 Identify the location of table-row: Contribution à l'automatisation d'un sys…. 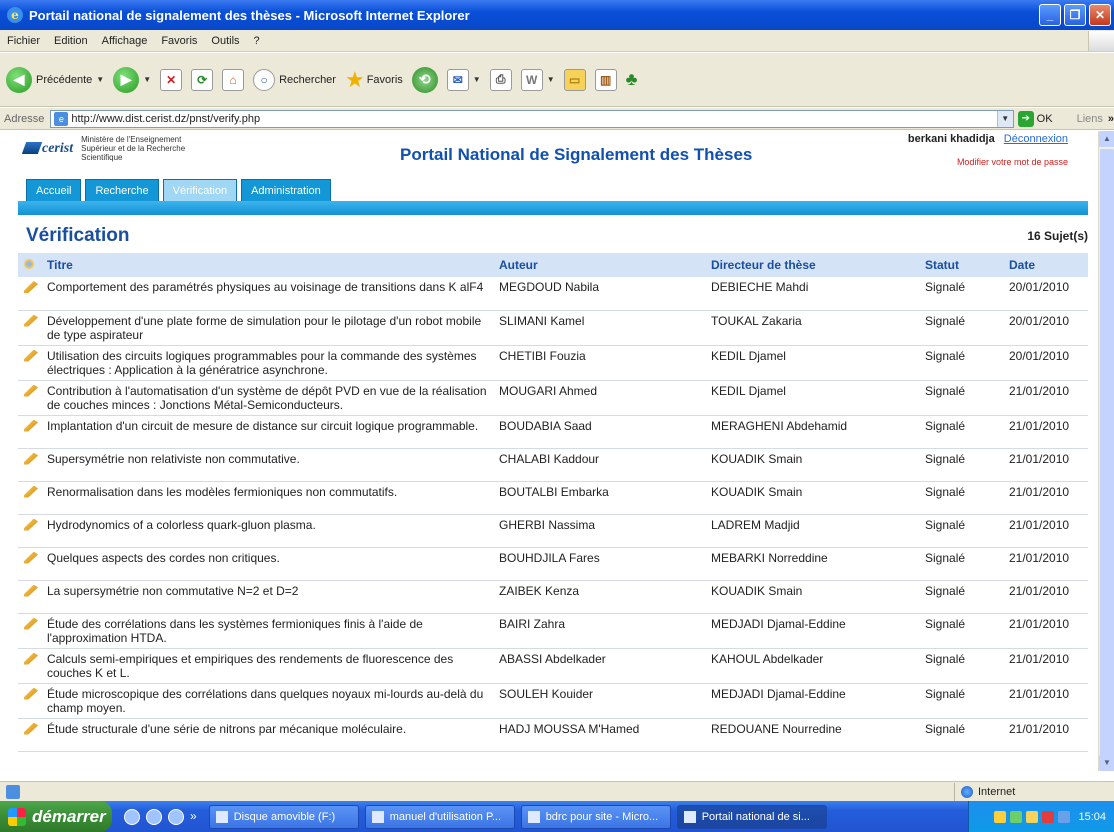
(553, 398).